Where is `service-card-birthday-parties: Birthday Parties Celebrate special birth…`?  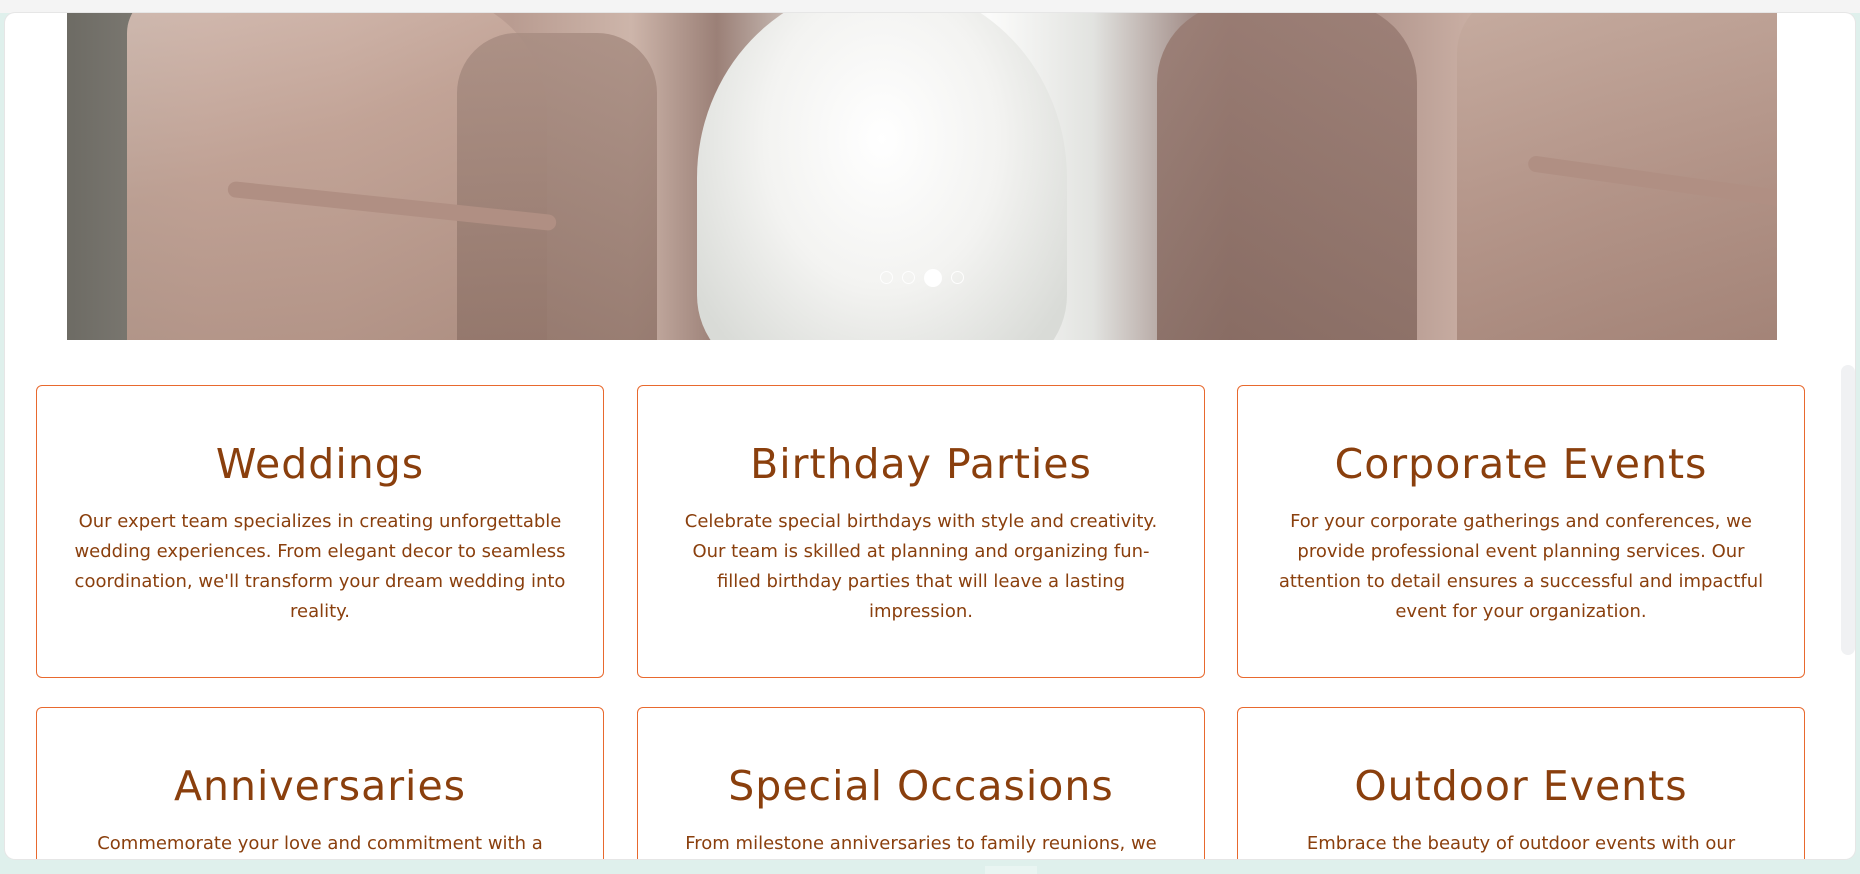 service-card-birthday-parties: Birthday Parties Celebrate special birth… is located at coordinates (921, 531).